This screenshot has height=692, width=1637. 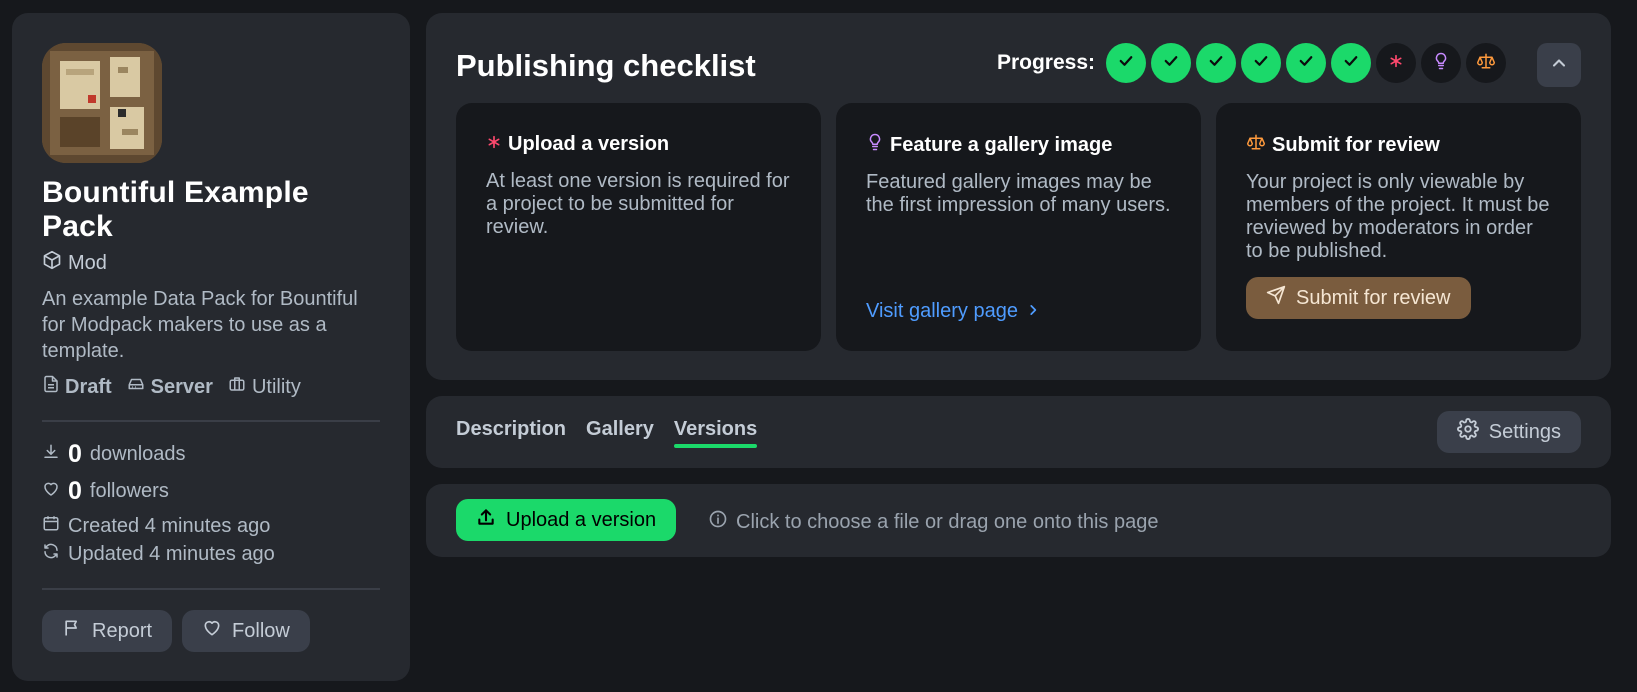 I want to click on settings-label: Settings, so click(x=1524, y=431).